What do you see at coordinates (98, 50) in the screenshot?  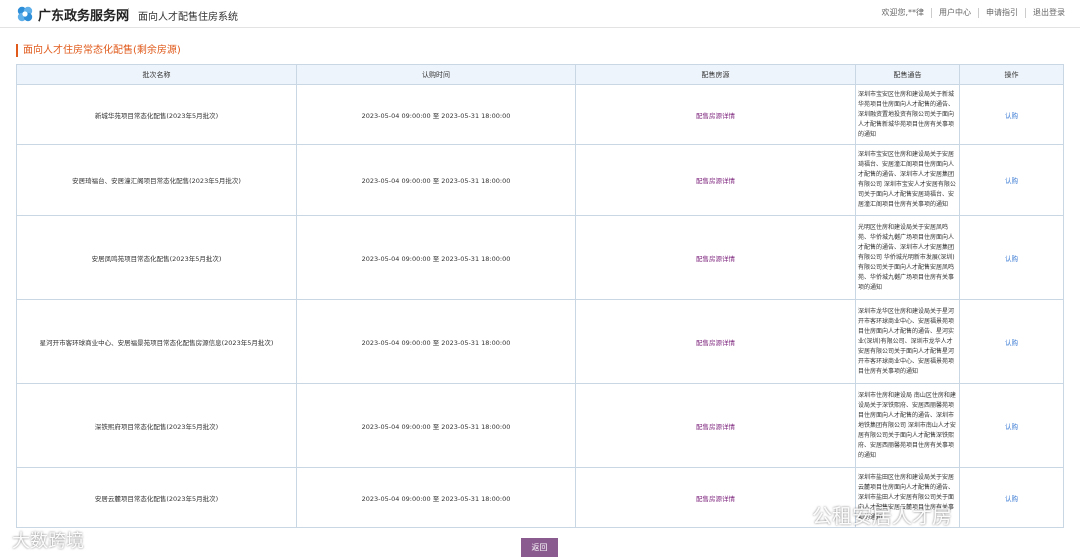 I see `section-title: 面向人才住房常态化配售(剩余房源)` at bounding box center [98, 50].